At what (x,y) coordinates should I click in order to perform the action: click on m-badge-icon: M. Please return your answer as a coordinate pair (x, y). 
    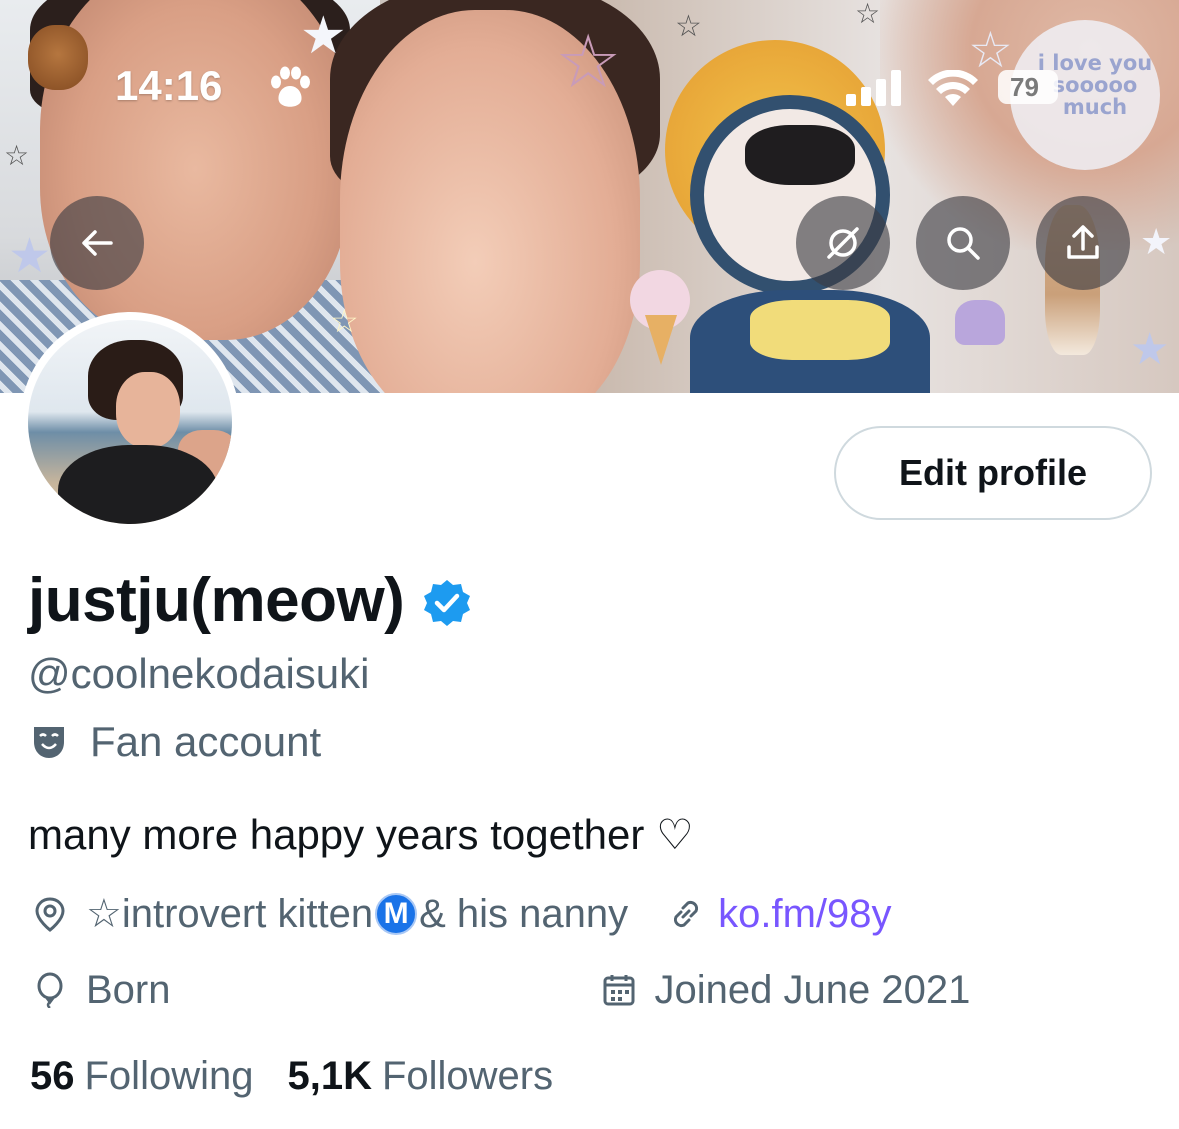
    Looking at the image, I should click on (396, 914).